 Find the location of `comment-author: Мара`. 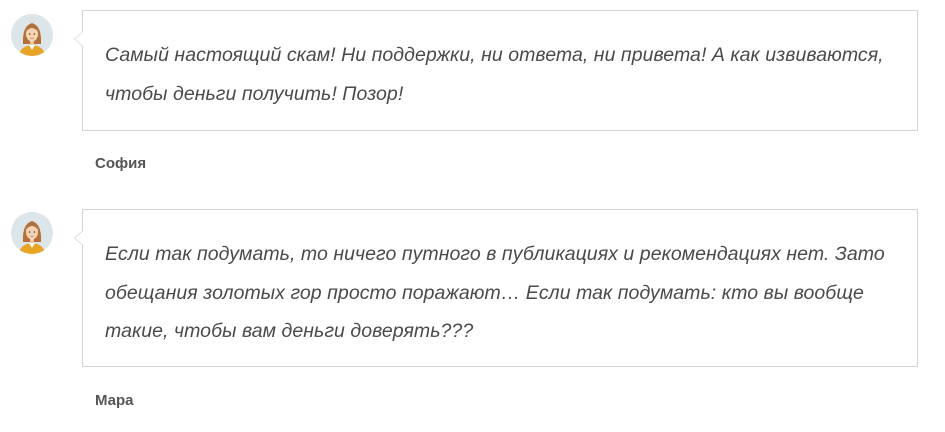

comment-author: Мара is located at coordinates (114, 400).